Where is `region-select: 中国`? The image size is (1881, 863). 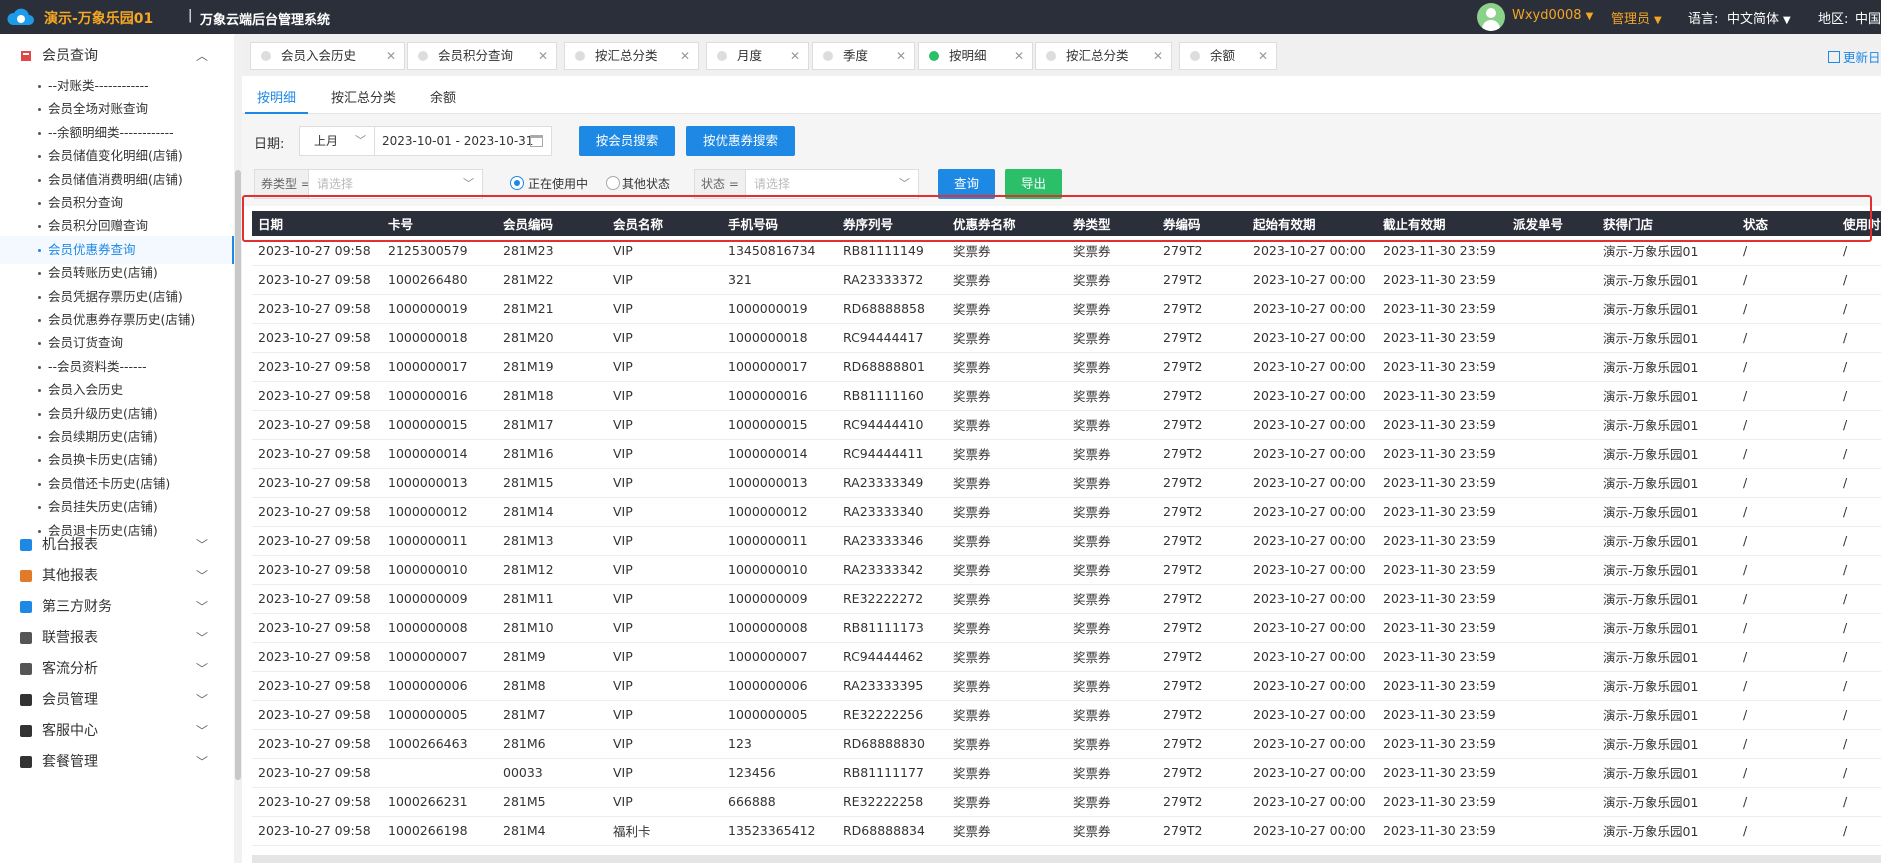 region-select: 中国 is located at coordinates (1868, 17).